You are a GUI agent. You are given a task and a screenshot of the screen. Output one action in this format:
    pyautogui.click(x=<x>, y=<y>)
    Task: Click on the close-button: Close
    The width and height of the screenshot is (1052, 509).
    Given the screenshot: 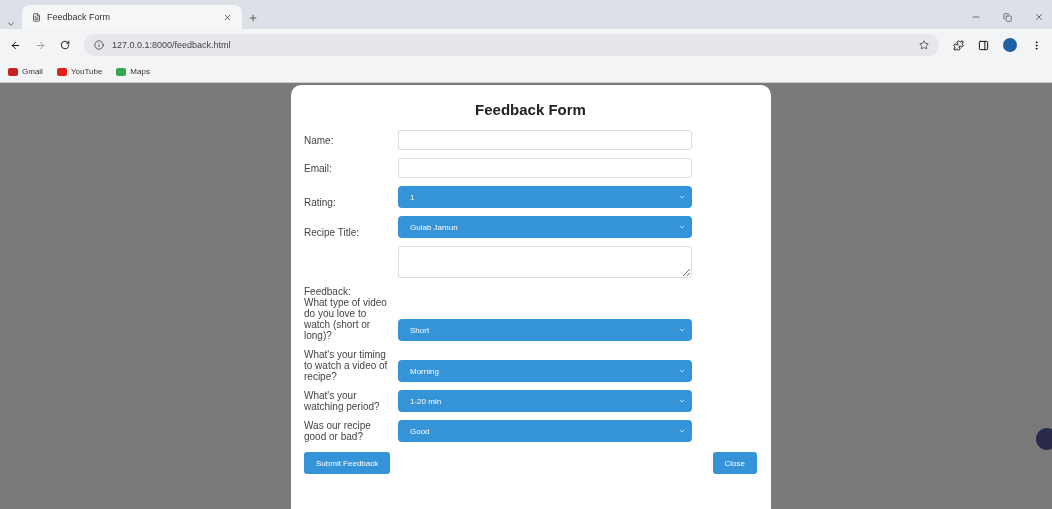 What is the action you would take?
    pyautogui.click(x=734, y=463)
    